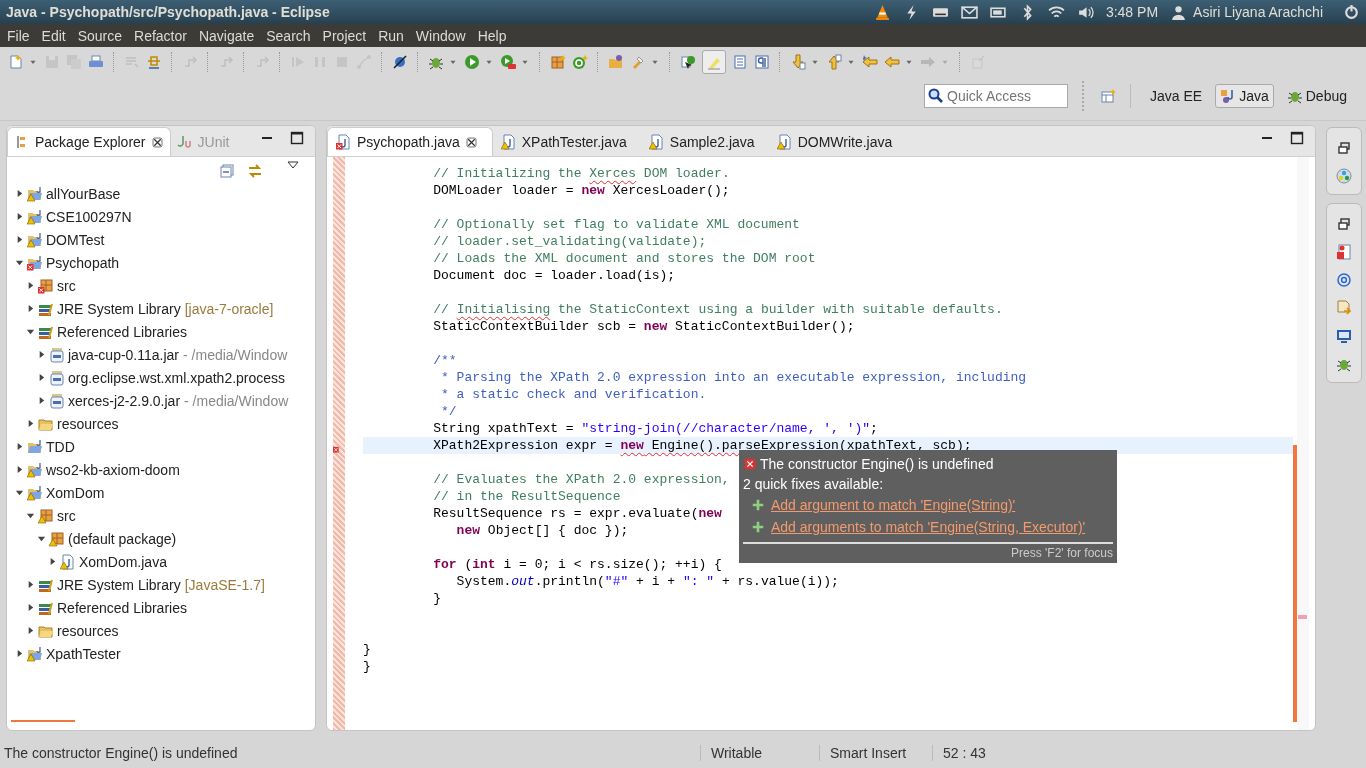  I want to click on cursor-position: 52 : 43, so click(959, 752).